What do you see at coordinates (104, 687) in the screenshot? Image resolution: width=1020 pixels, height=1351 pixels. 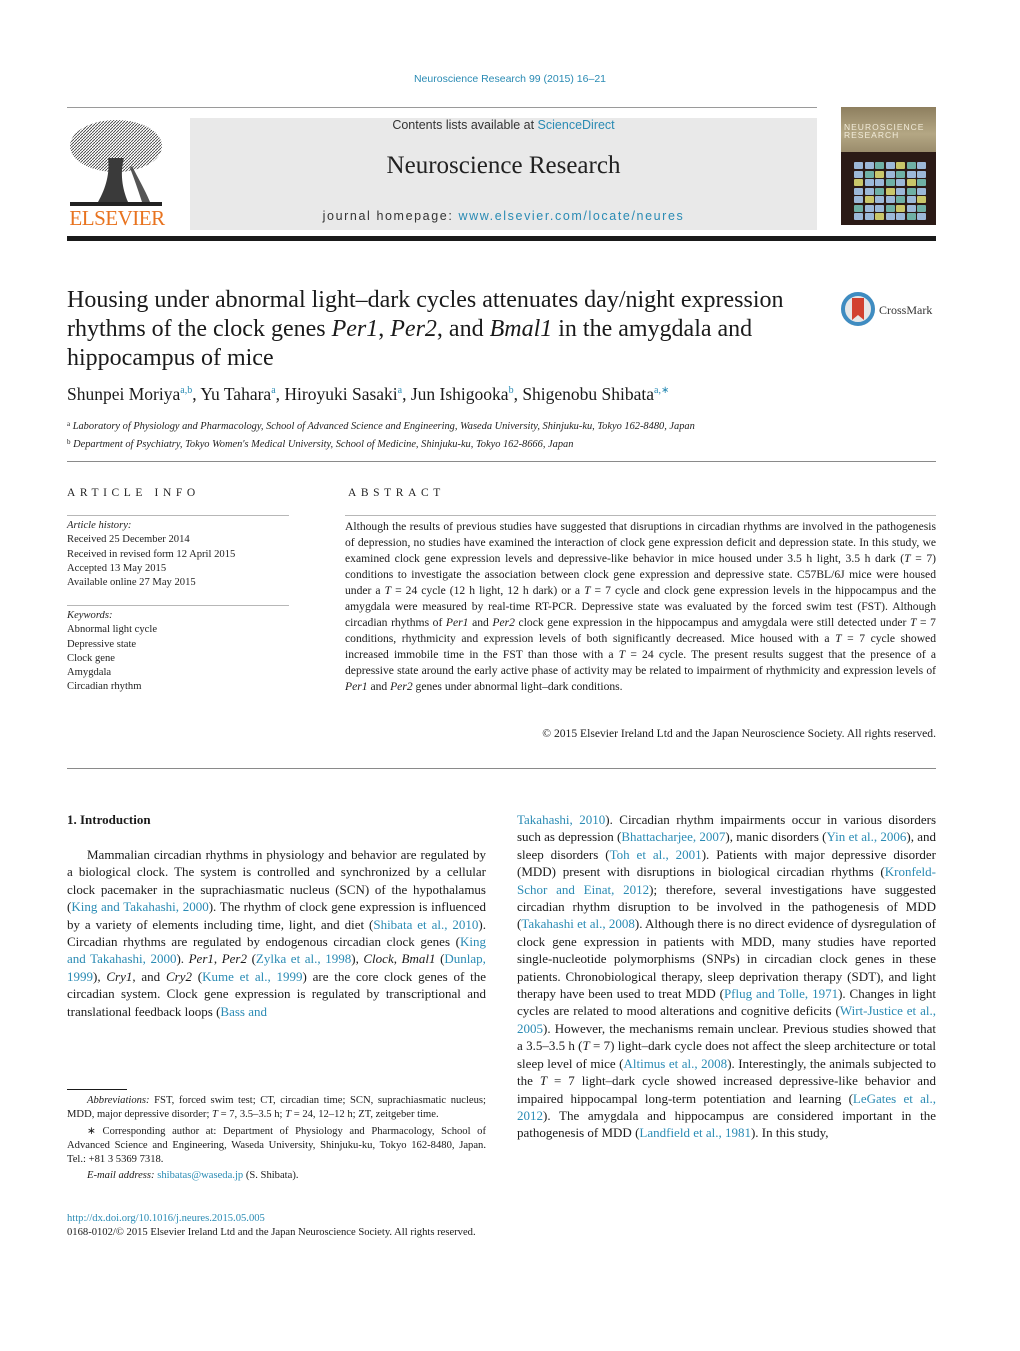 I see `keyword-item: Circadian rhythm` at bounding box center [104, 687].